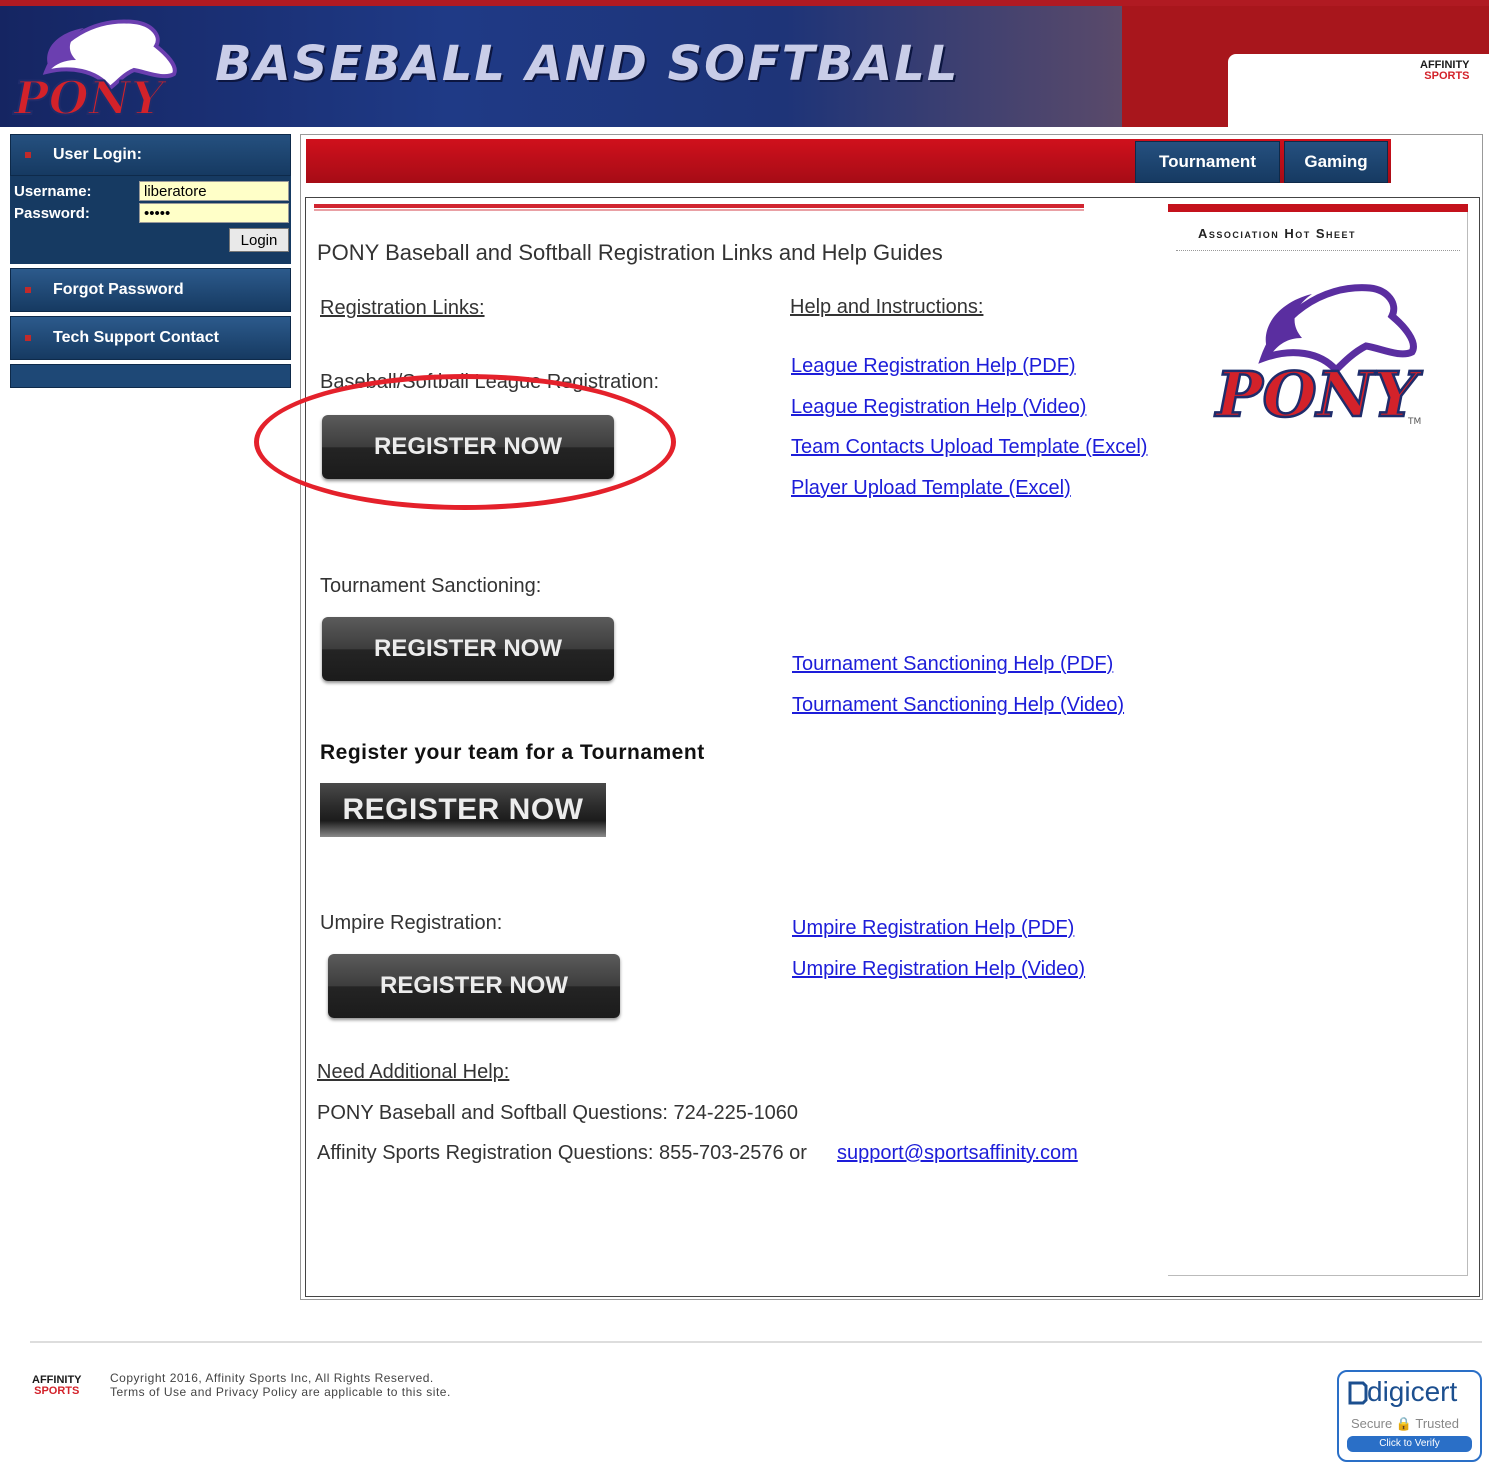 The width and height of the screenshot is (1489, 1470). What do you see at coordinates (402, 308) in the screenshot?
I see `registration-links-heading: Registration Links:` at bounding box center [402, 308].